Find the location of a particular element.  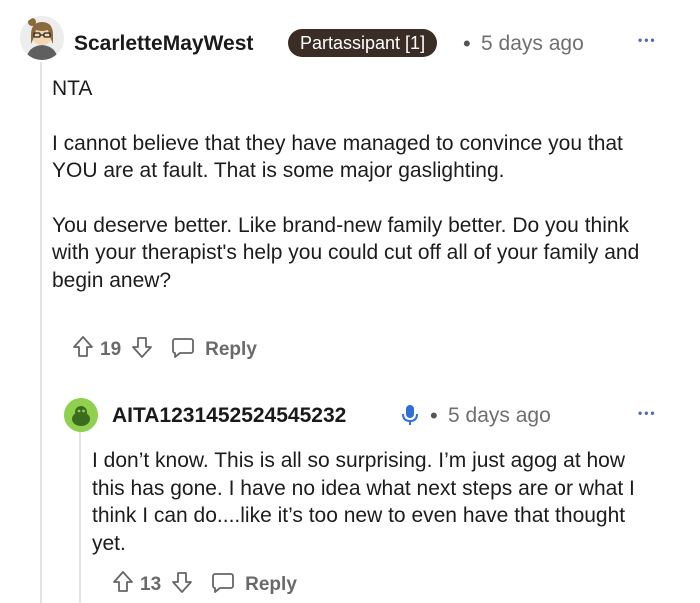

thread-line-reply is located at coordinates (80, 517).